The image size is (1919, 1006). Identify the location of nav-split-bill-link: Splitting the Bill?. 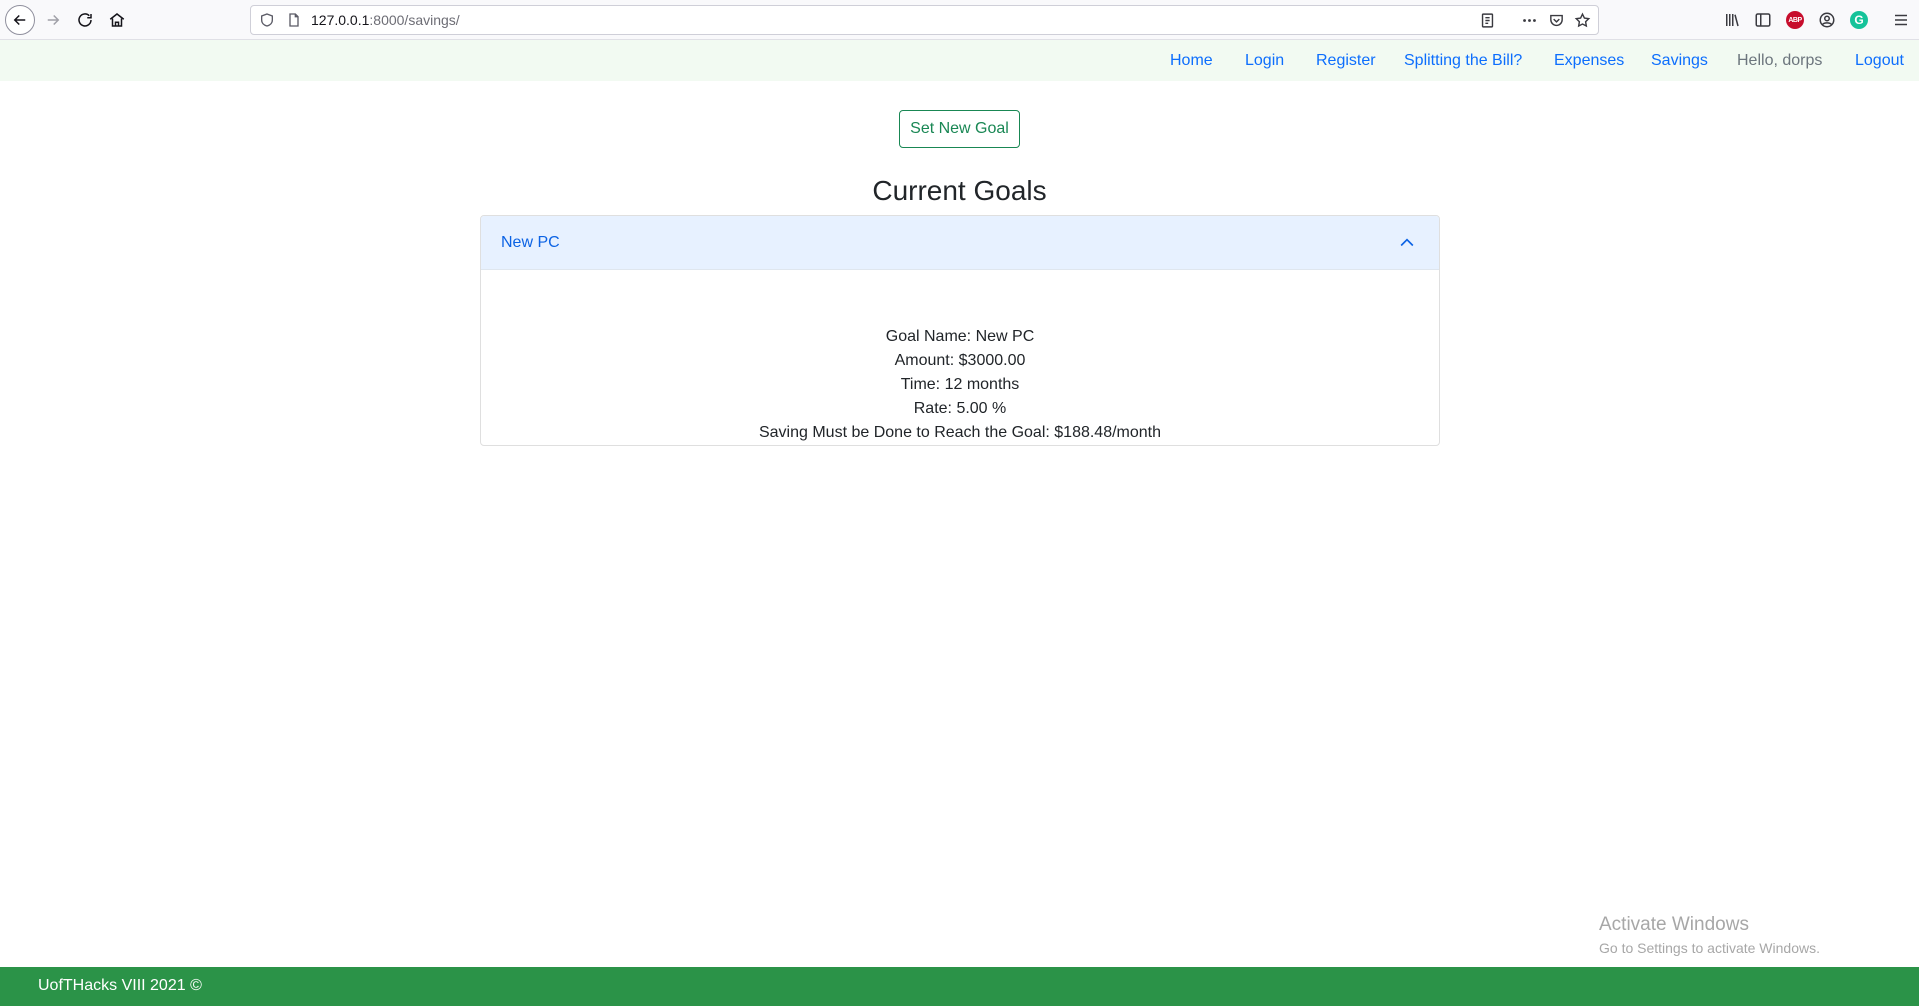
(1463, 61).